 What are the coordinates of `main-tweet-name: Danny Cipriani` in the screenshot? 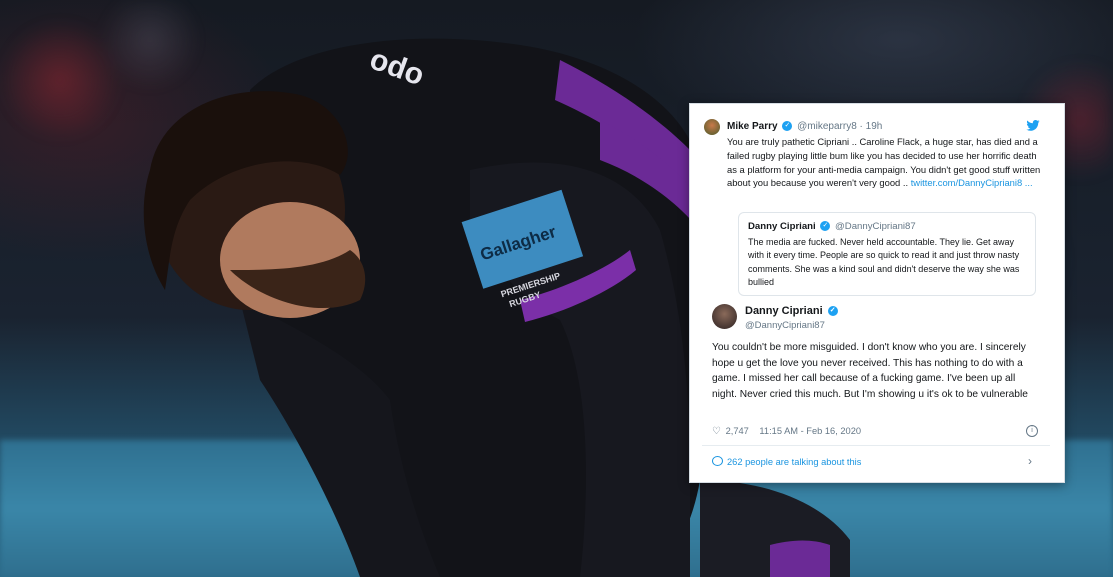 It's located at (784, 311).